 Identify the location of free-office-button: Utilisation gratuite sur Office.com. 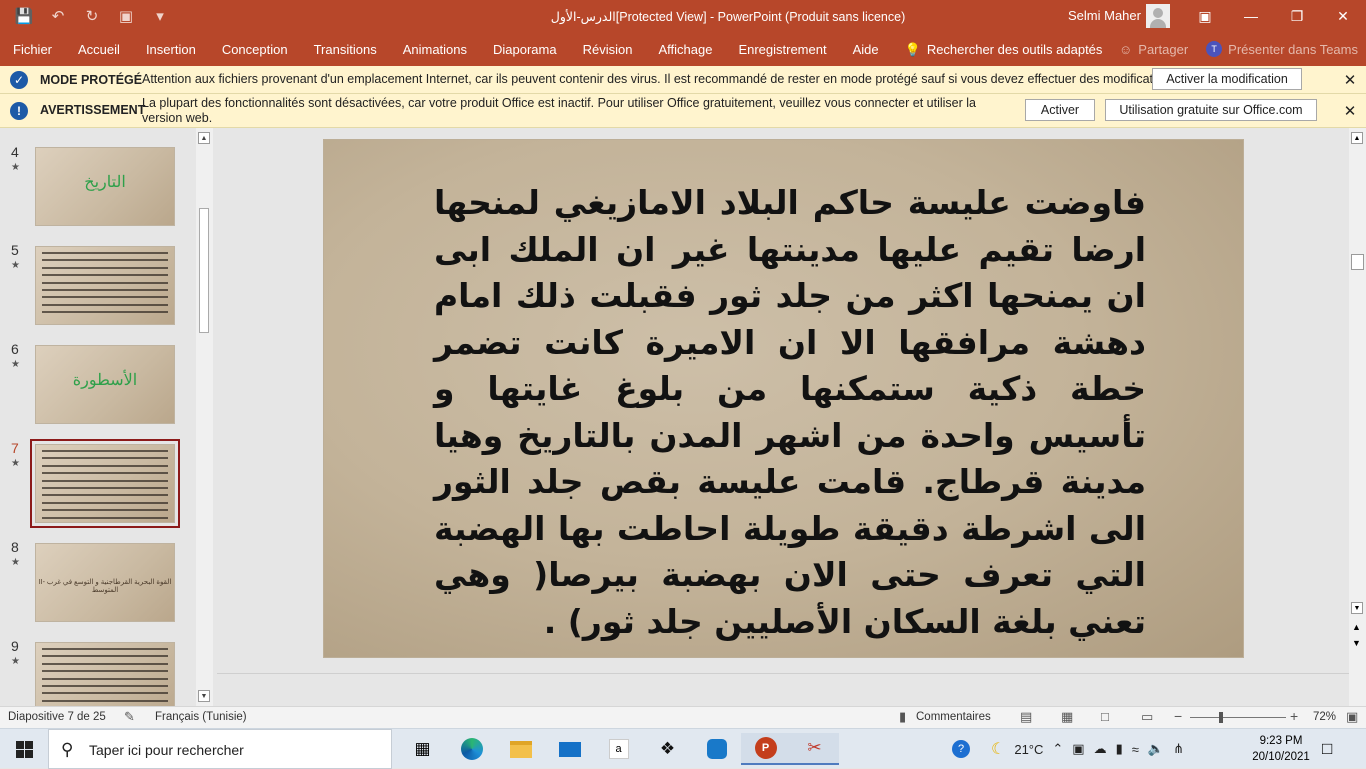
(1211, 110).